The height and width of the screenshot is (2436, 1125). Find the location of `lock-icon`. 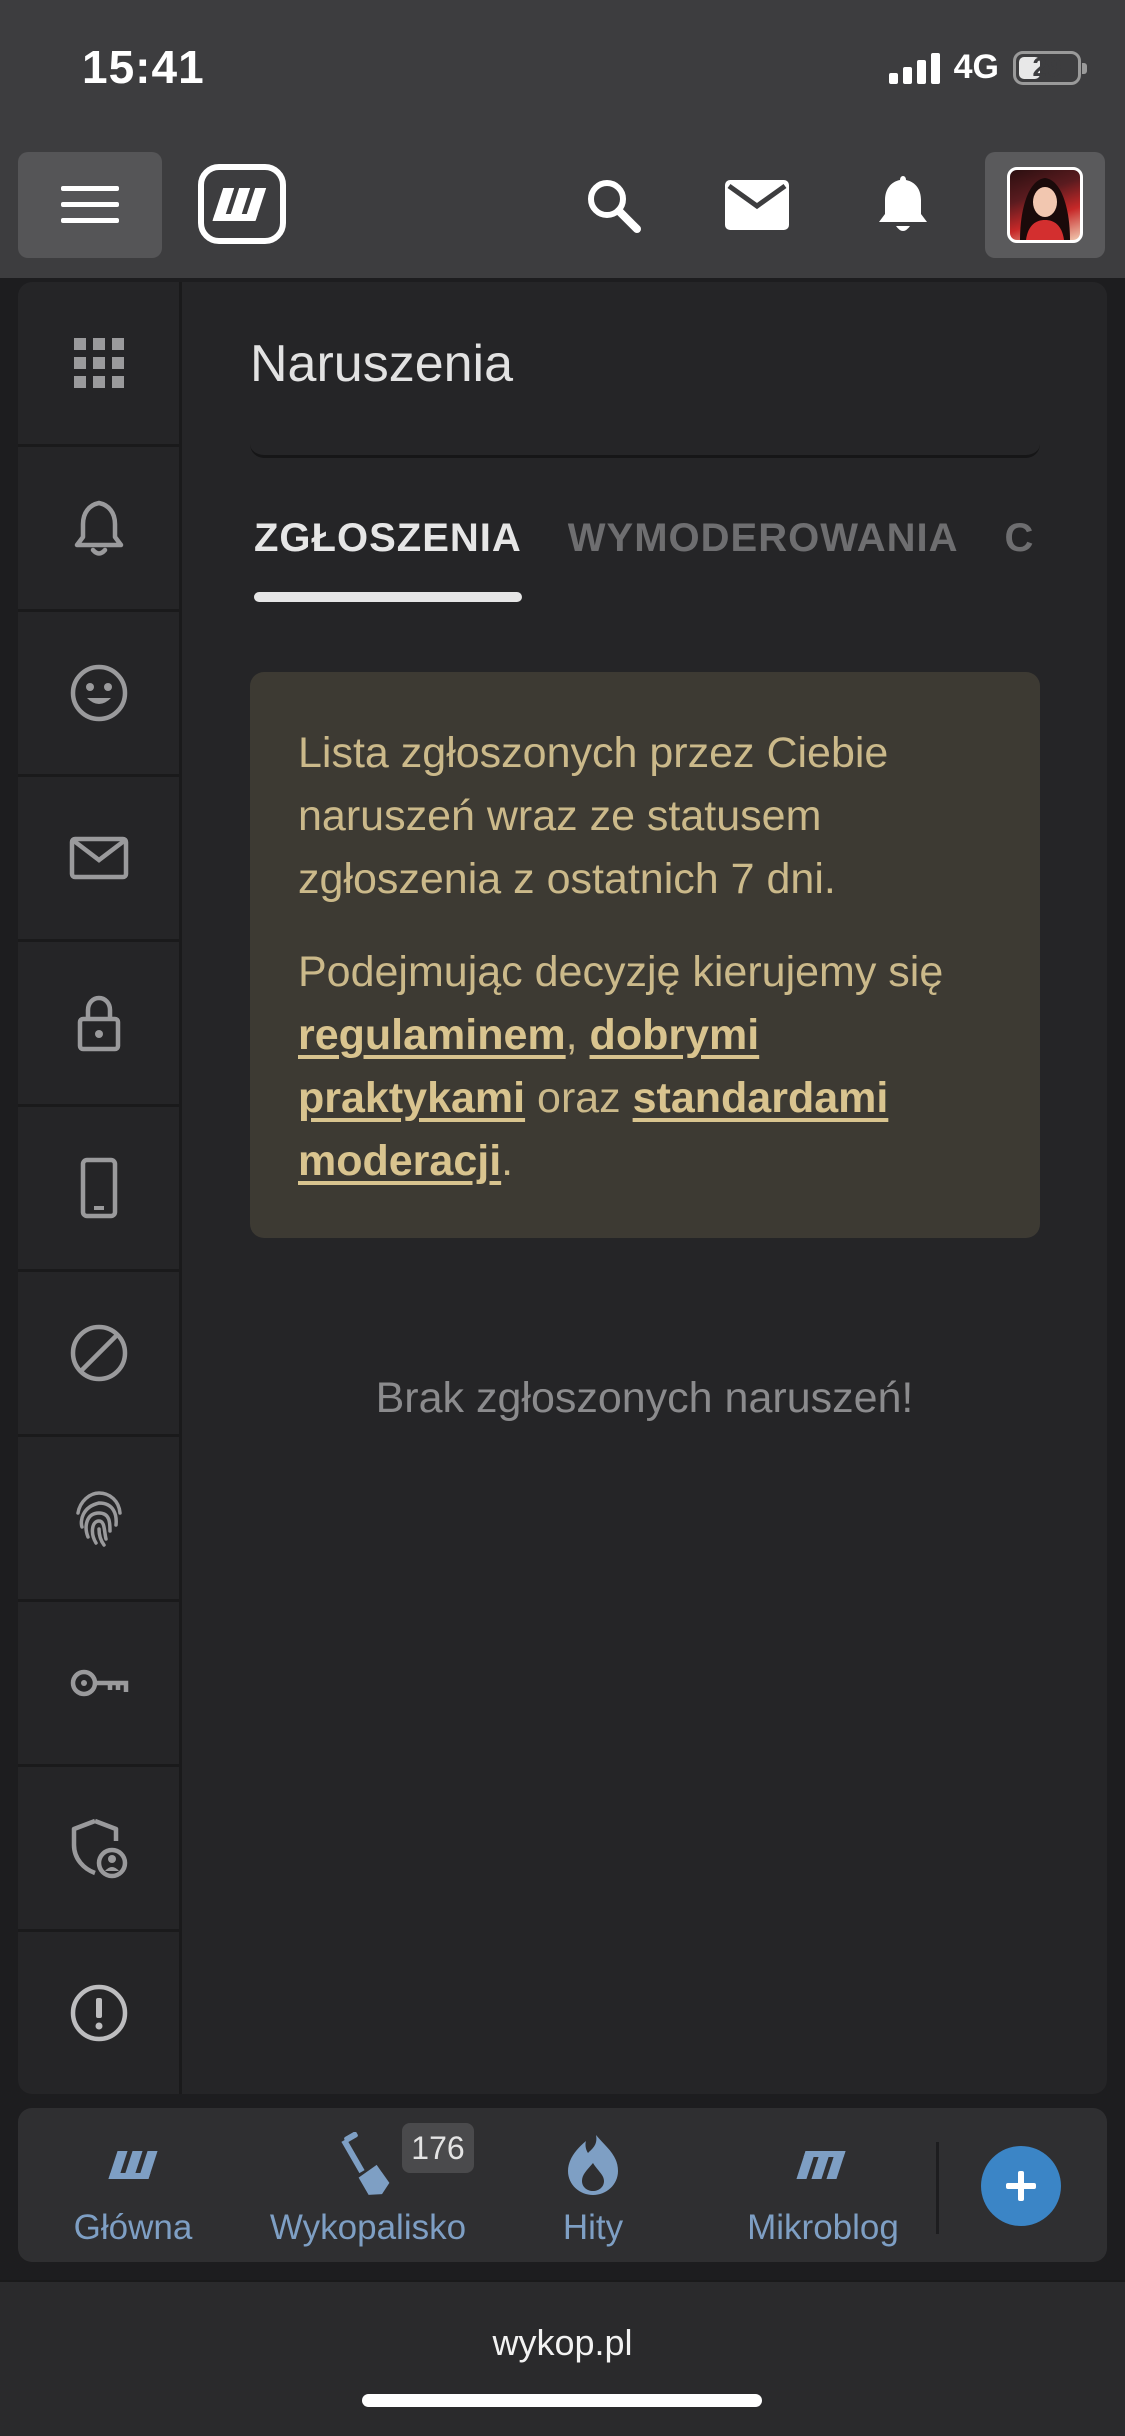

lock-icon is located at coordinates (98, 1023).